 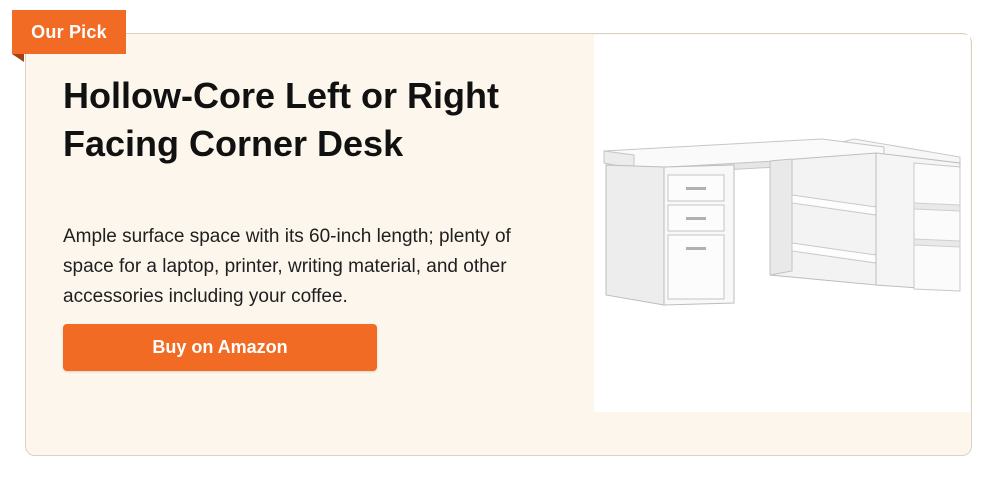 I want to click on badge-fold, so click(x=18, y=58).